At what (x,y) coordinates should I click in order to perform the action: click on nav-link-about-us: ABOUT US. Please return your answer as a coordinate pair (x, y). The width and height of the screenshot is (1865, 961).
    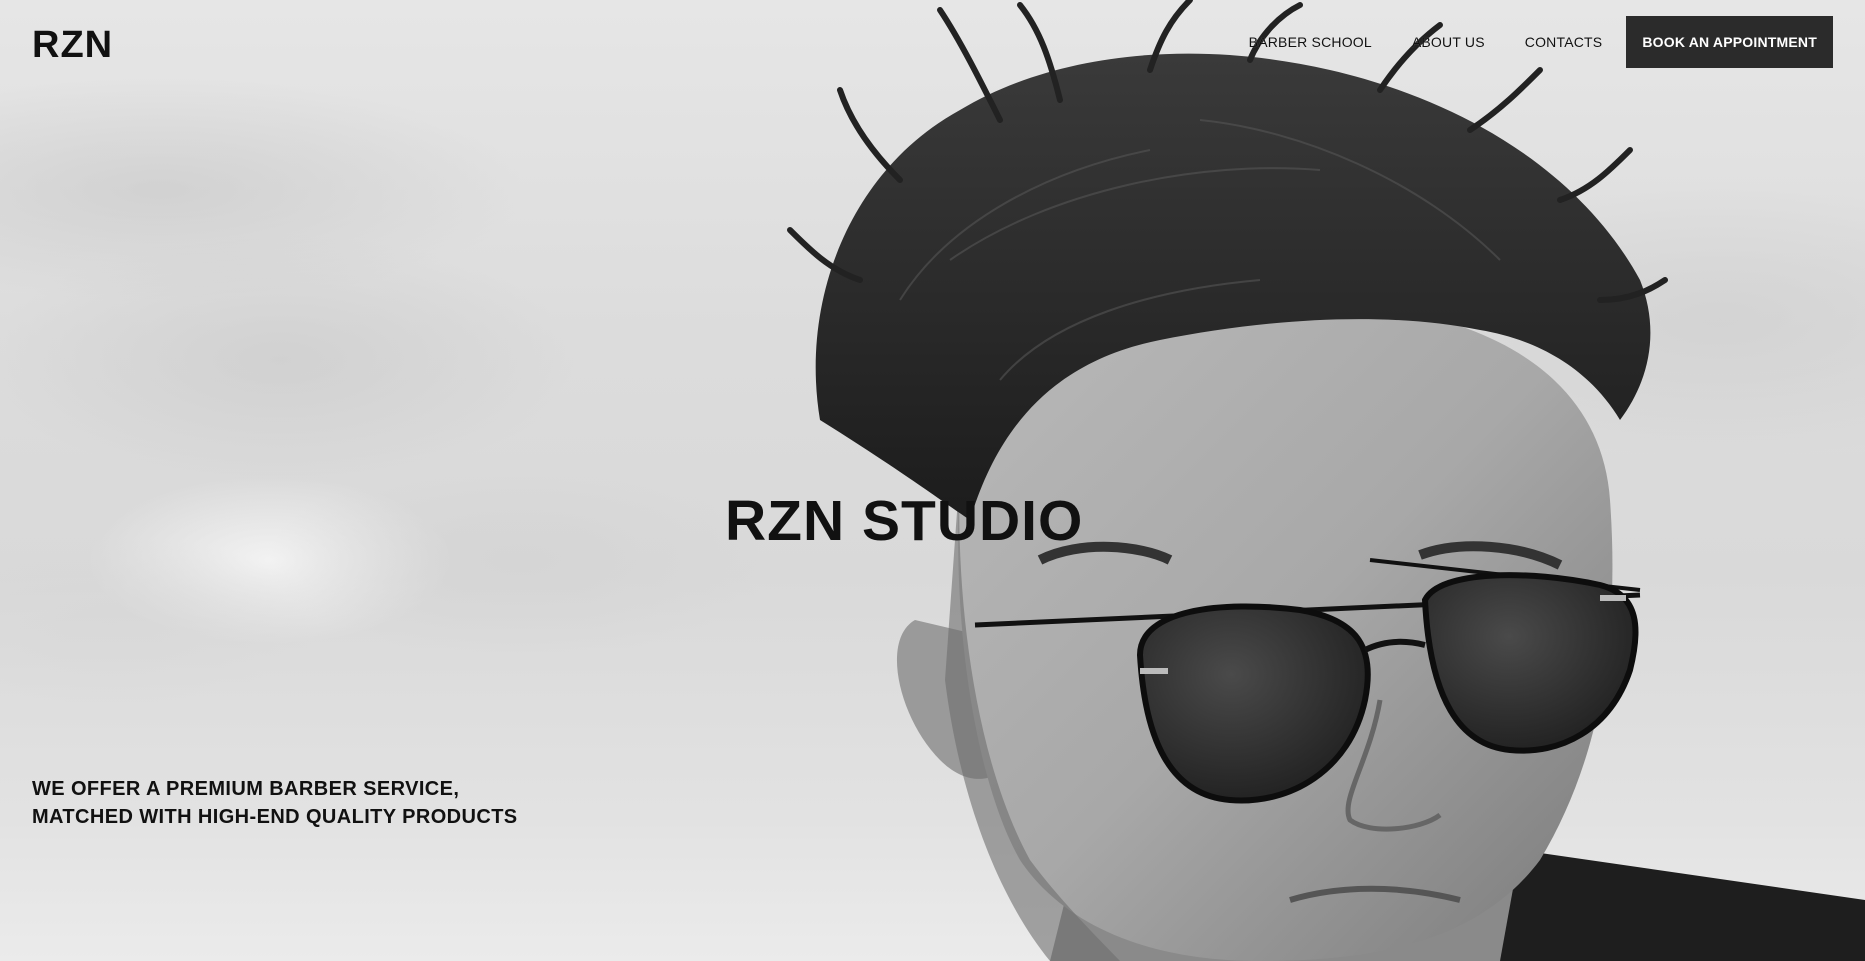
    Looking at the image, I should click on (1448, 42).